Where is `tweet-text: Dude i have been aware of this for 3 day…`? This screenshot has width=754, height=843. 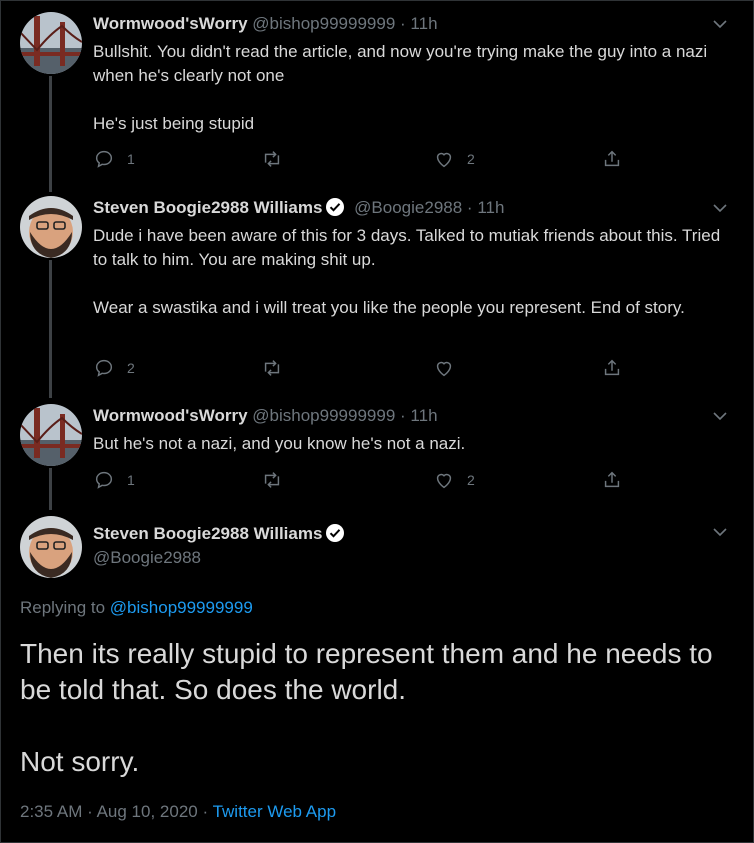 tweet-text: Dude i have been aware of this for 3 day… is located at coordinates (407, 271).